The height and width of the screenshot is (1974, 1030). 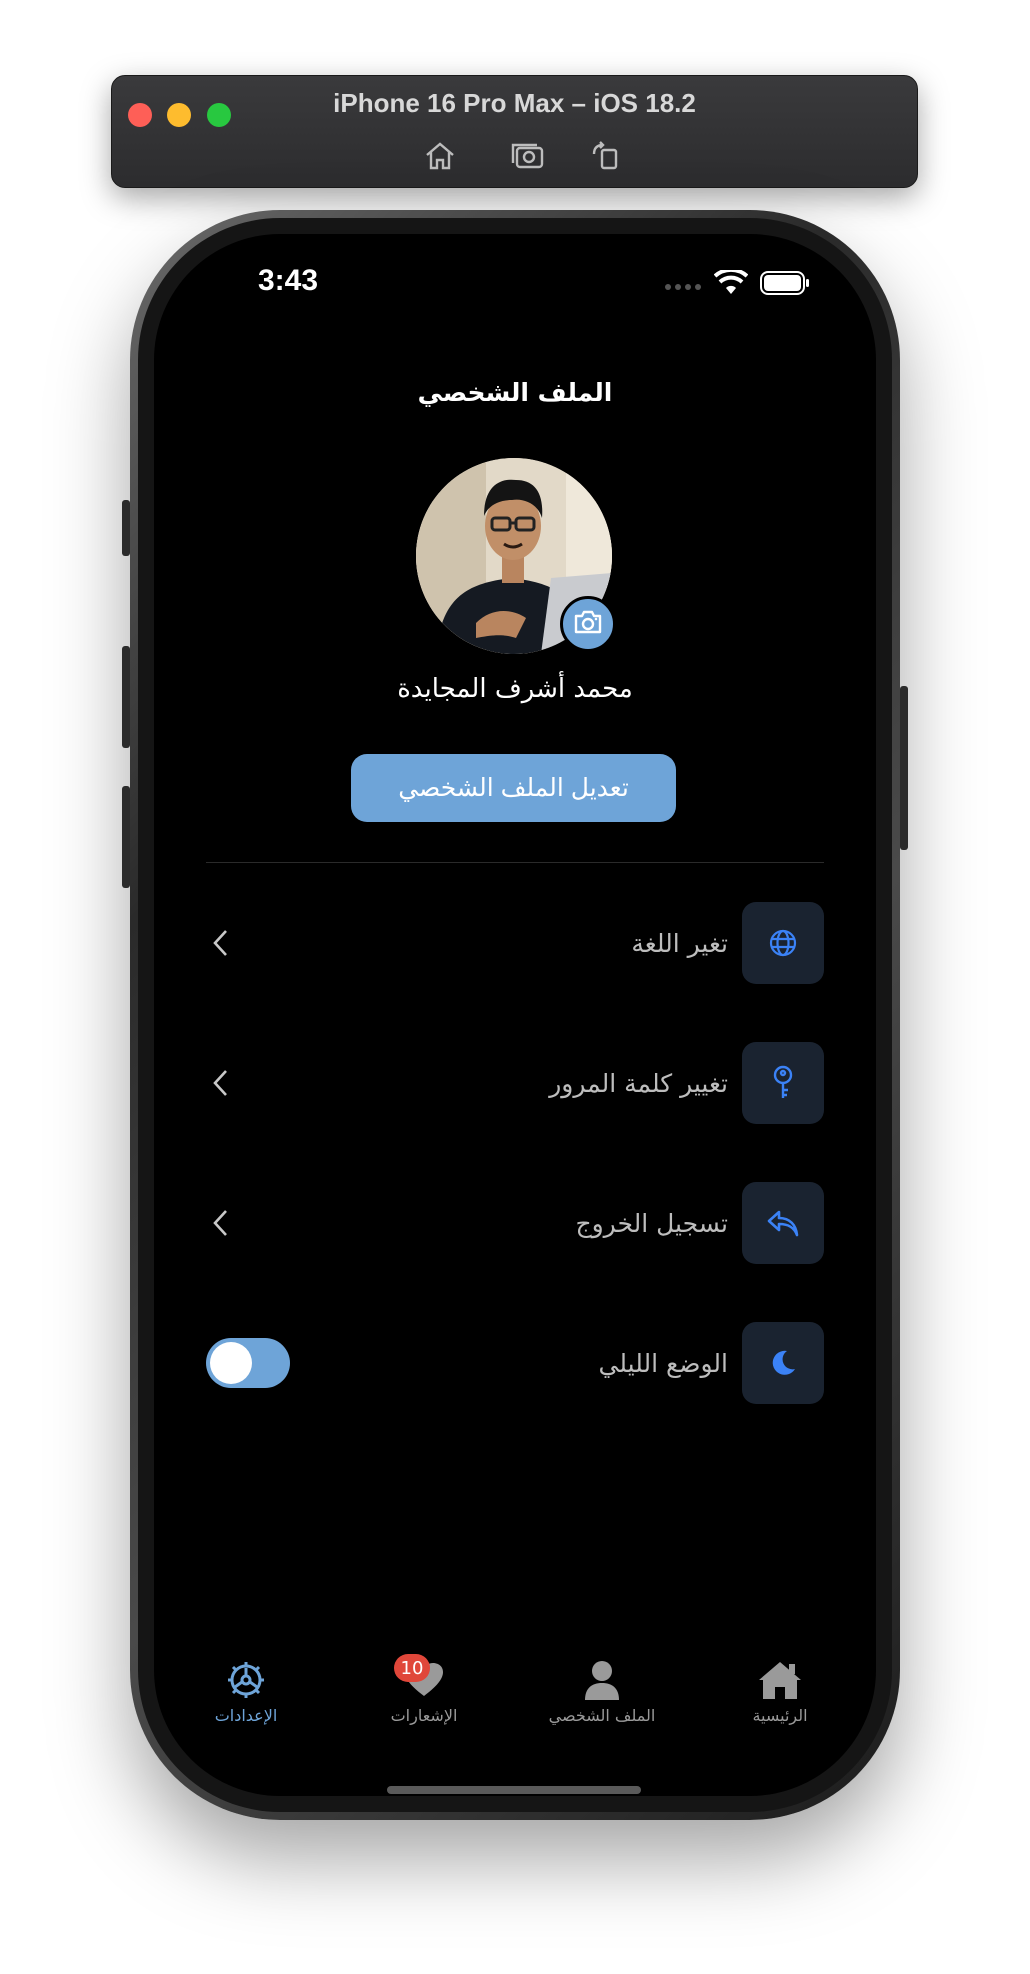 I want to click on logout-icon, so click(x=783, y=1223).